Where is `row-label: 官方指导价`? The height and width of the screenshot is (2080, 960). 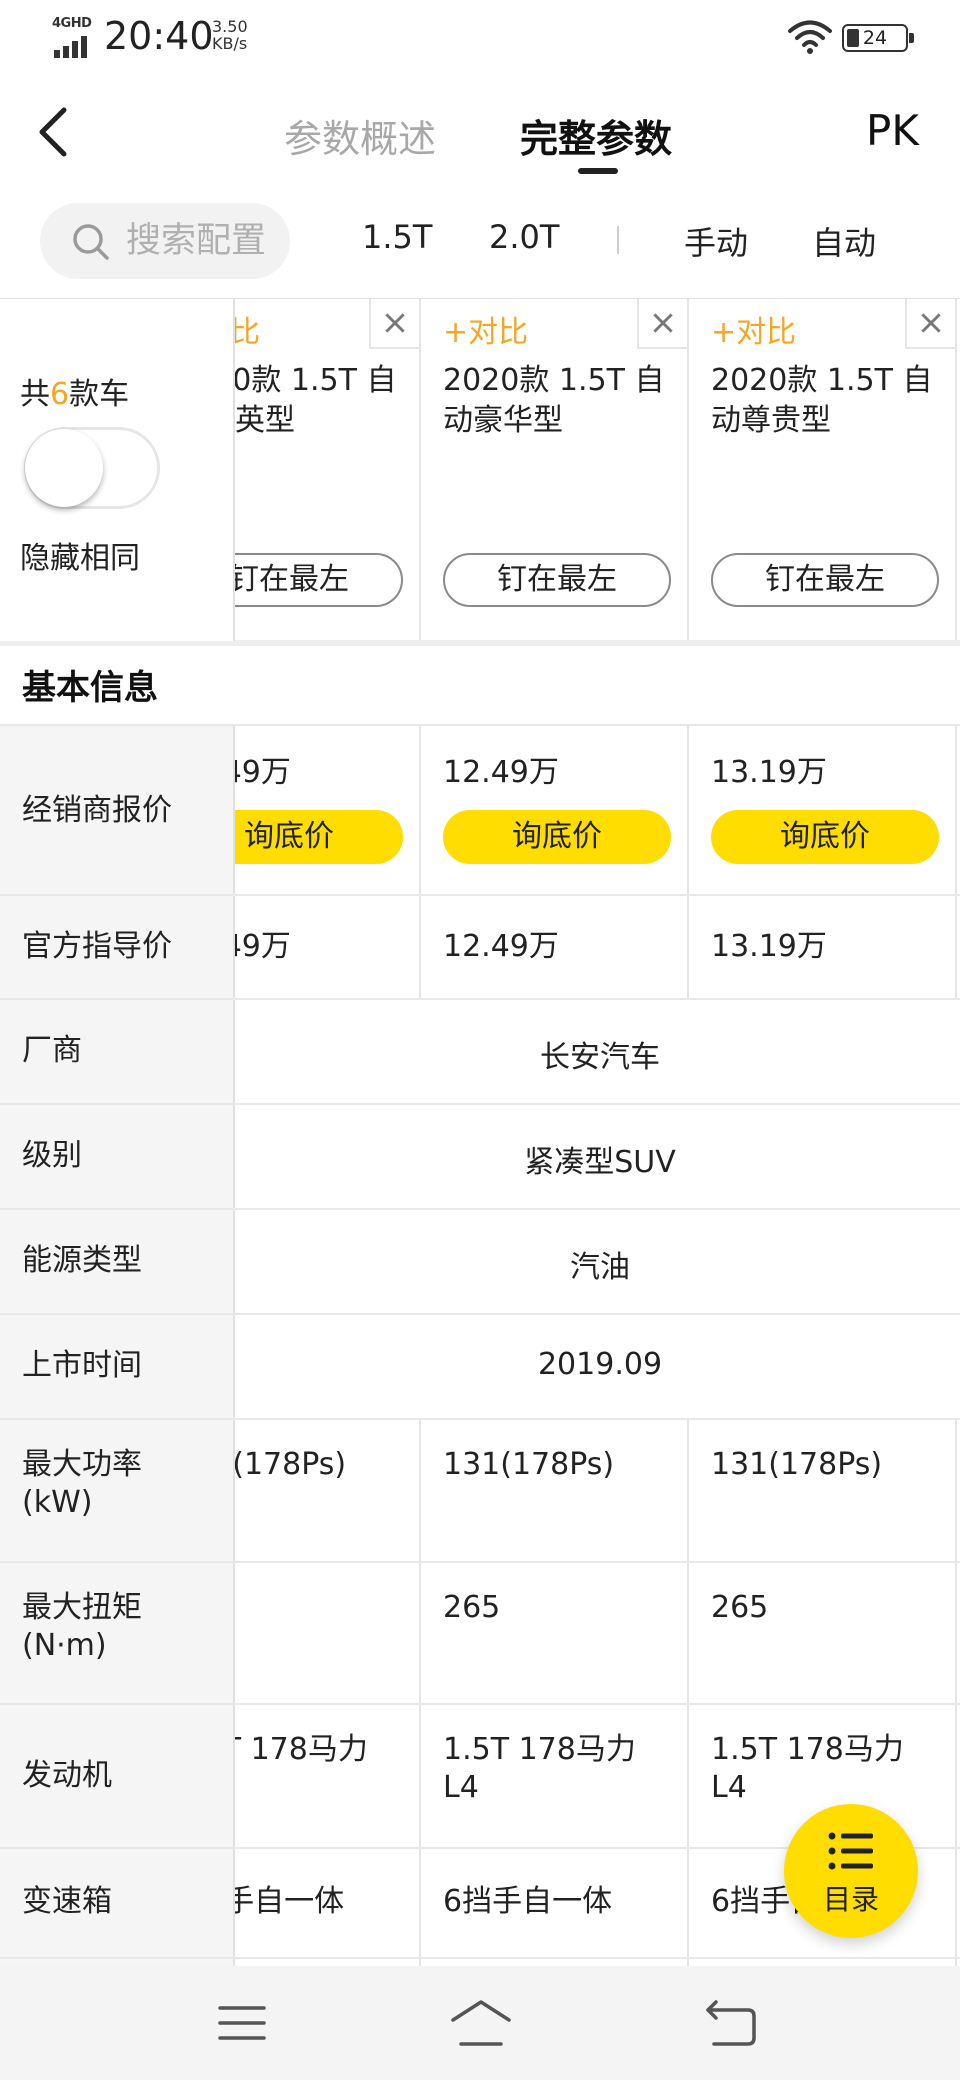
row-label: 官方指导价 is located at coordinates (117, 947).